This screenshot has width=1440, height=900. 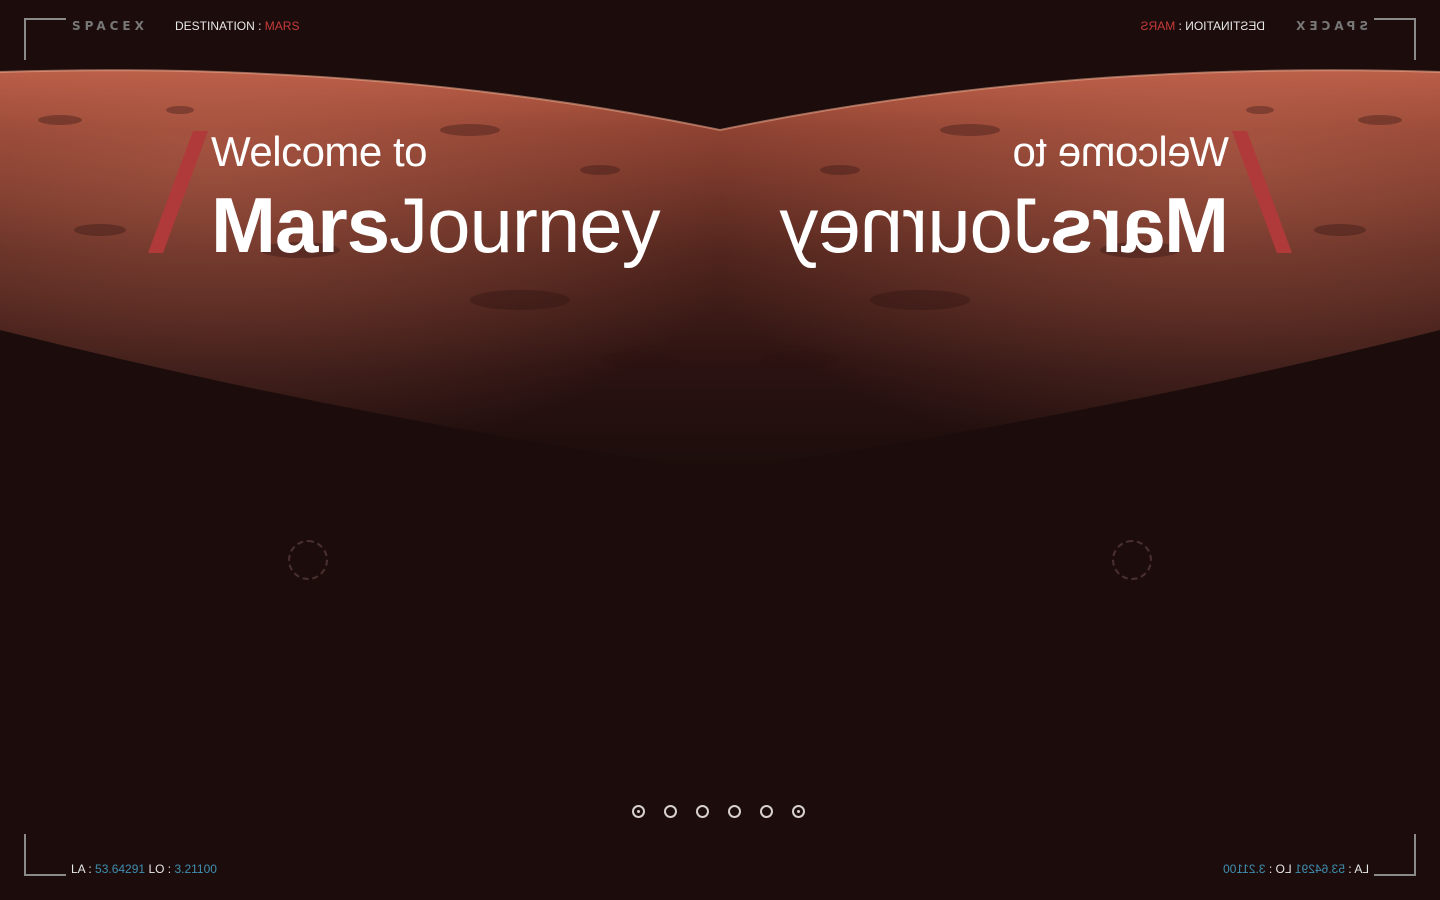 What do you see at coordinates (110, 26) in the screenshot?
I see `spacex-logo: SPACEX` at bounding box center [110, 26].